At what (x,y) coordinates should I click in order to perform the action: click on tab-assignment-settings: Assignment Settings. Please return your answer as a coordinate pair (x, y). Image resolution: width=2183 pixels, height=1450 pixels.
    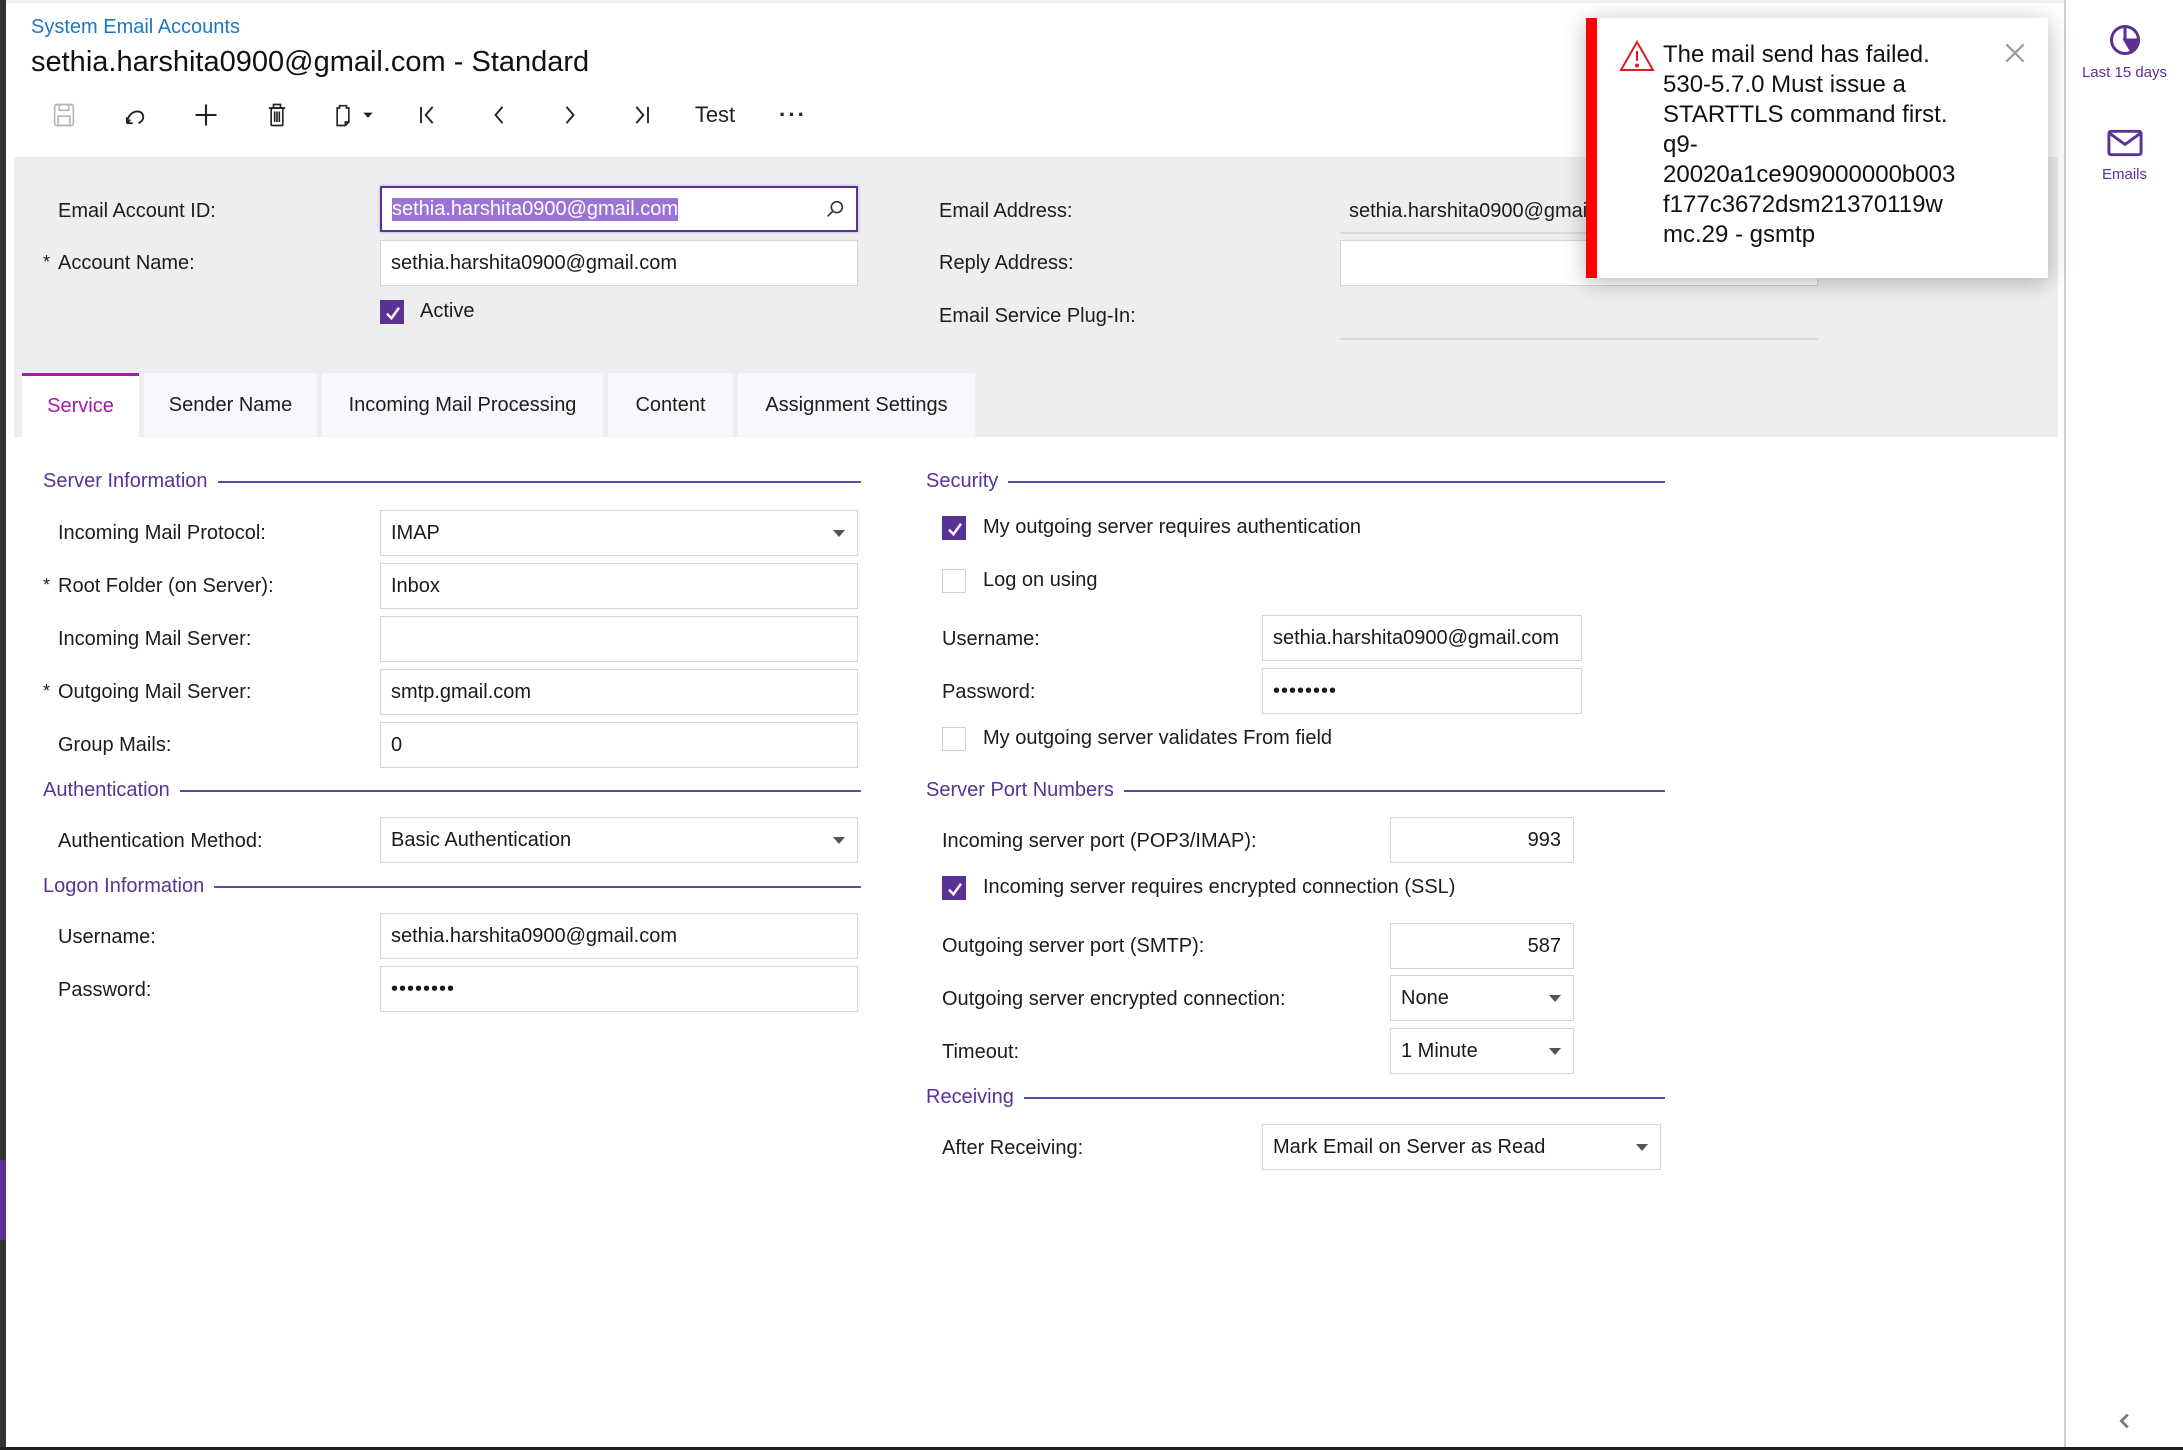
    Looking at the image, I should click on (856, 405).